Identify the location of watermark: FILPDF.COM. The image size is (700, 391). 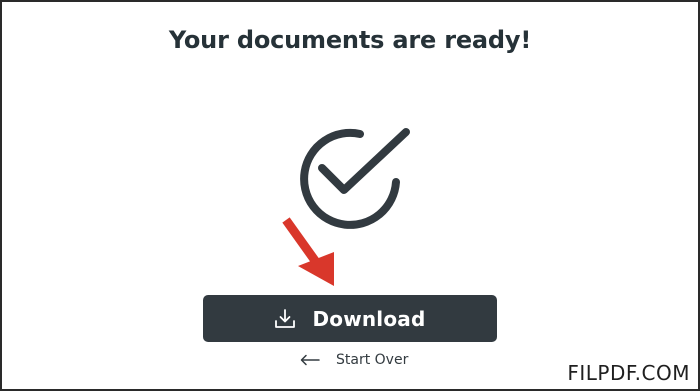
(628, 373).